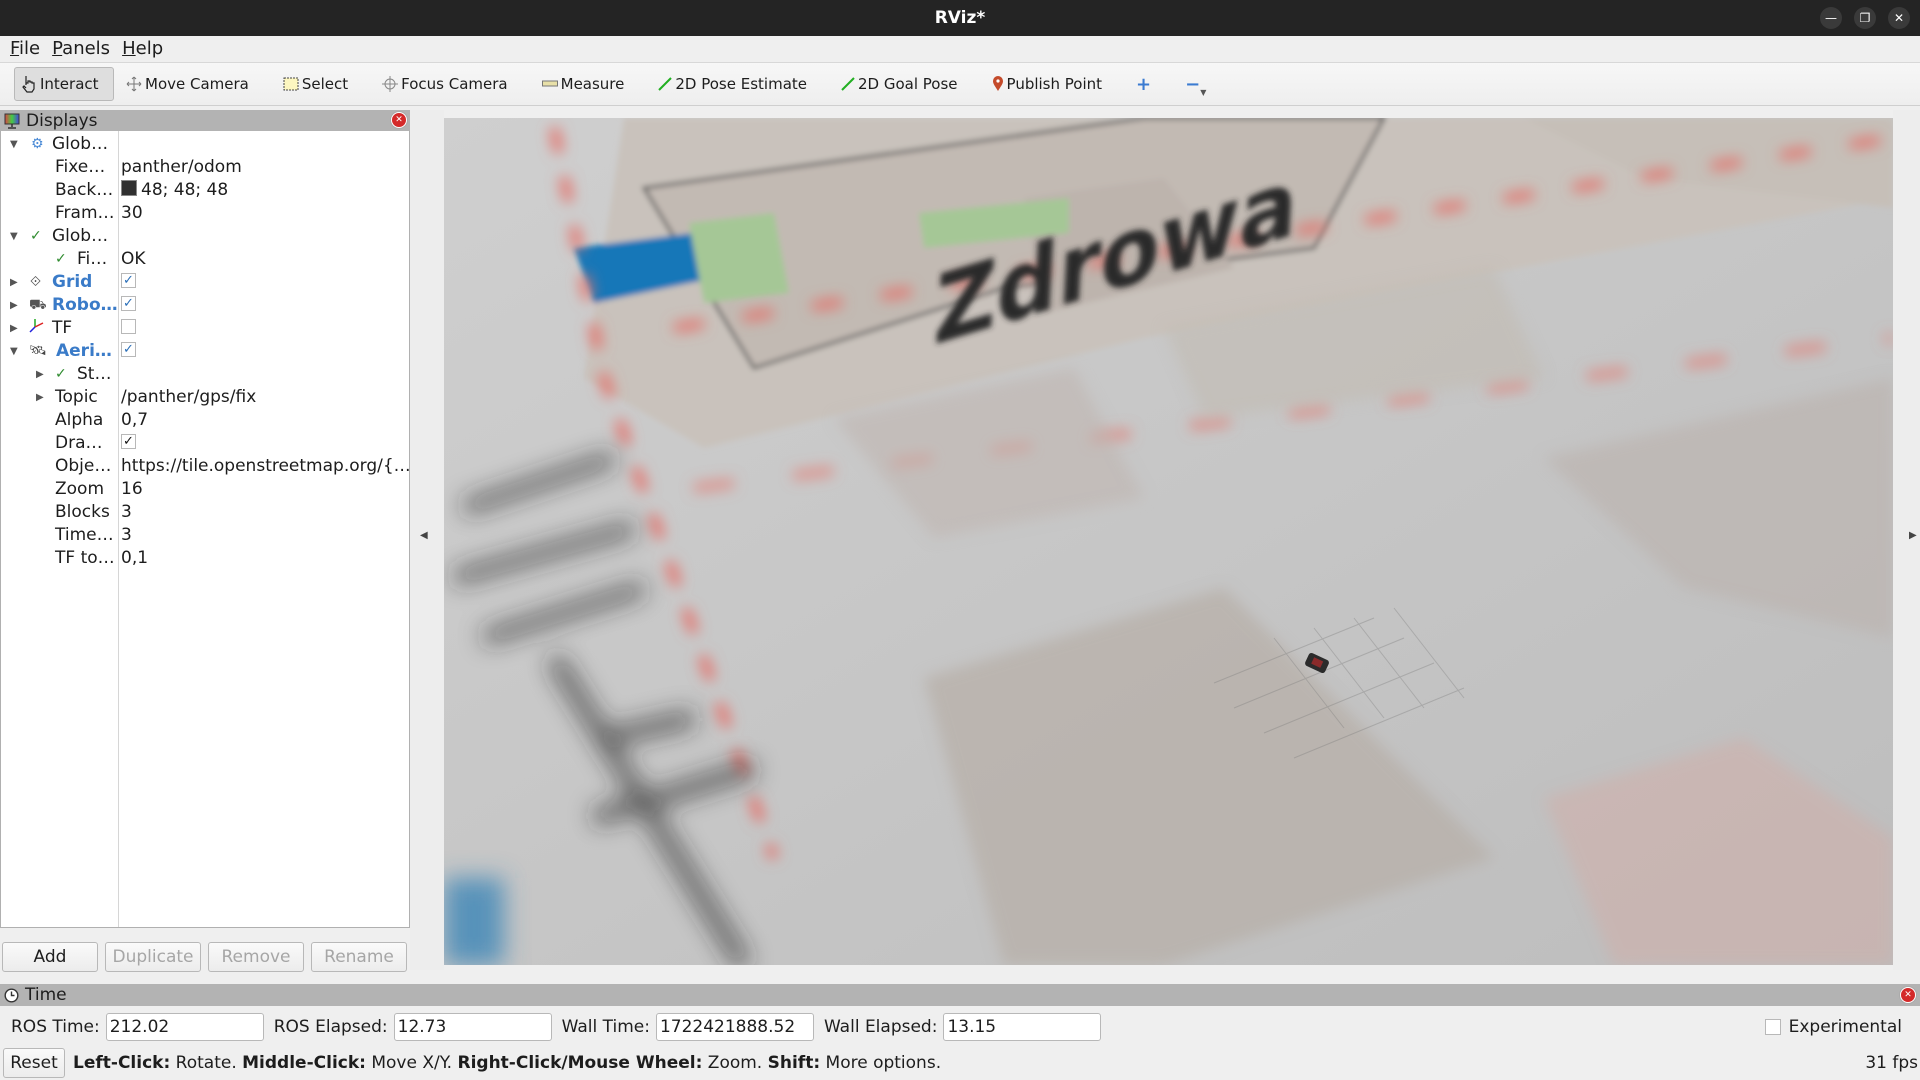  I want to click on wall-elapsed-label: Wall Elapsed:, so click(880, 1027).